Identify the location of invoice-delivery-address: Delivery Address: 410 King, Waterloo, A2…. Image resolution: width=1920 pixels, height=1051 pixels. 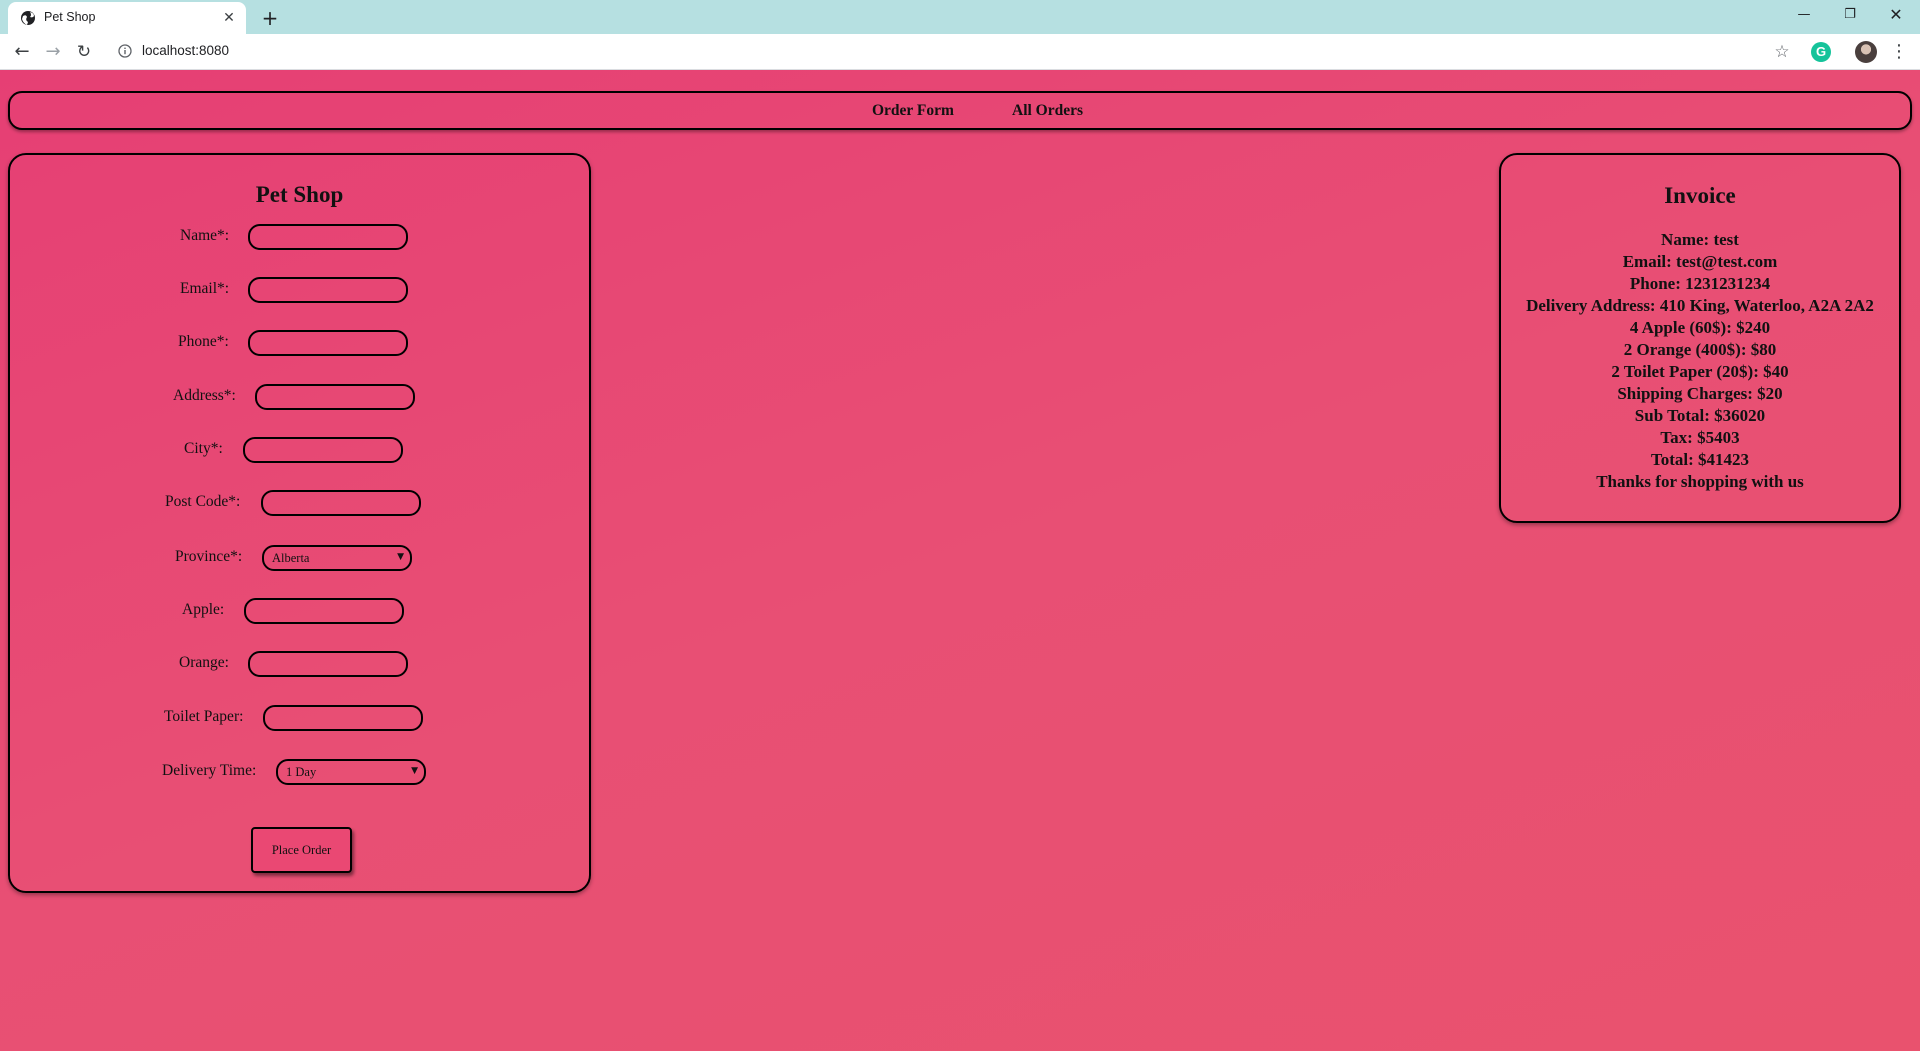
(1700, 305).